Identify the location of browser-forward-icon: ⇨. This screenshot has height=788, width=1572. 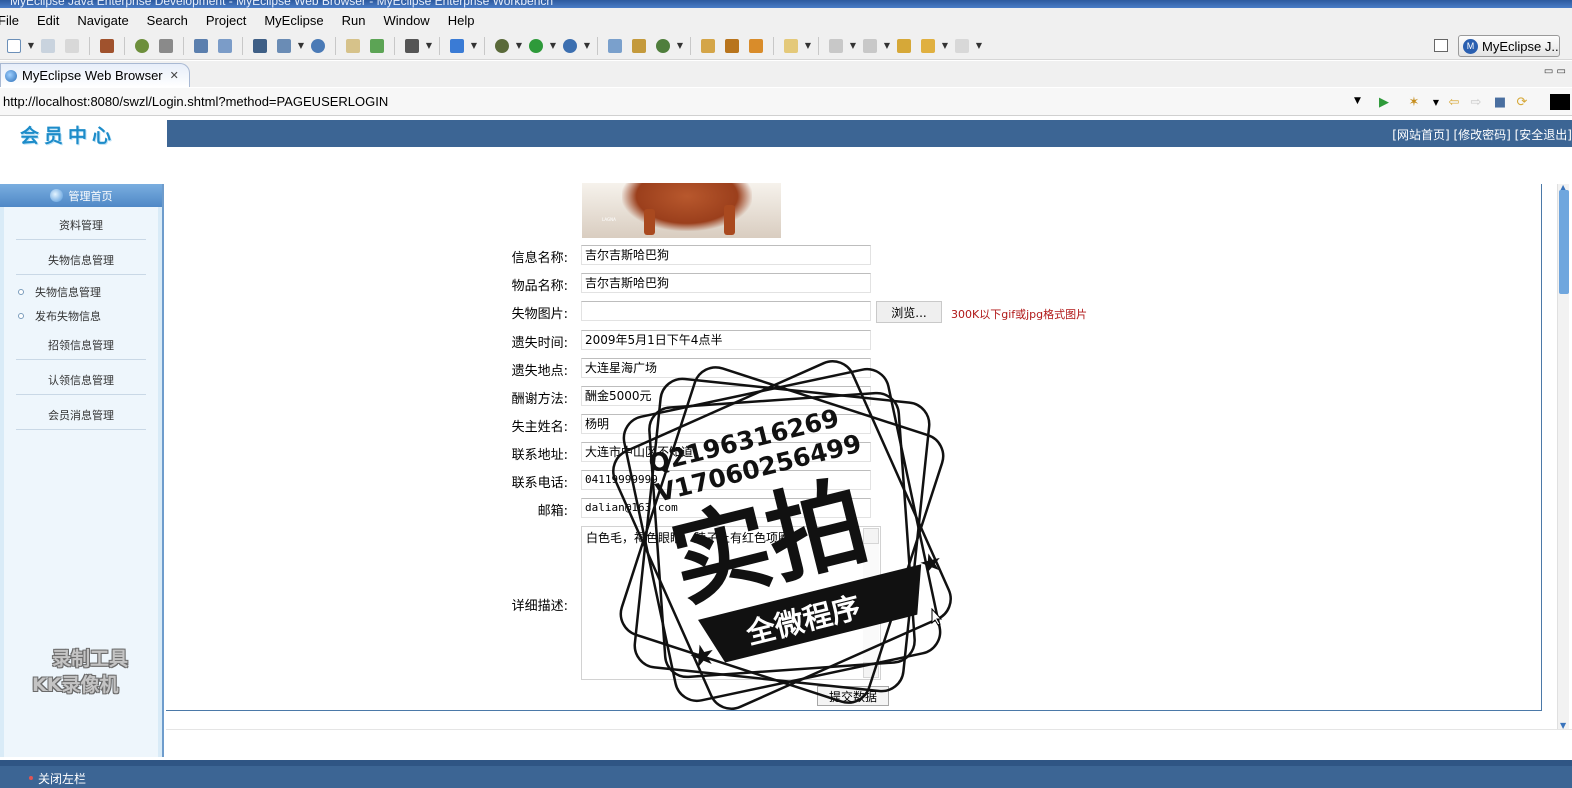
(1476, 102).